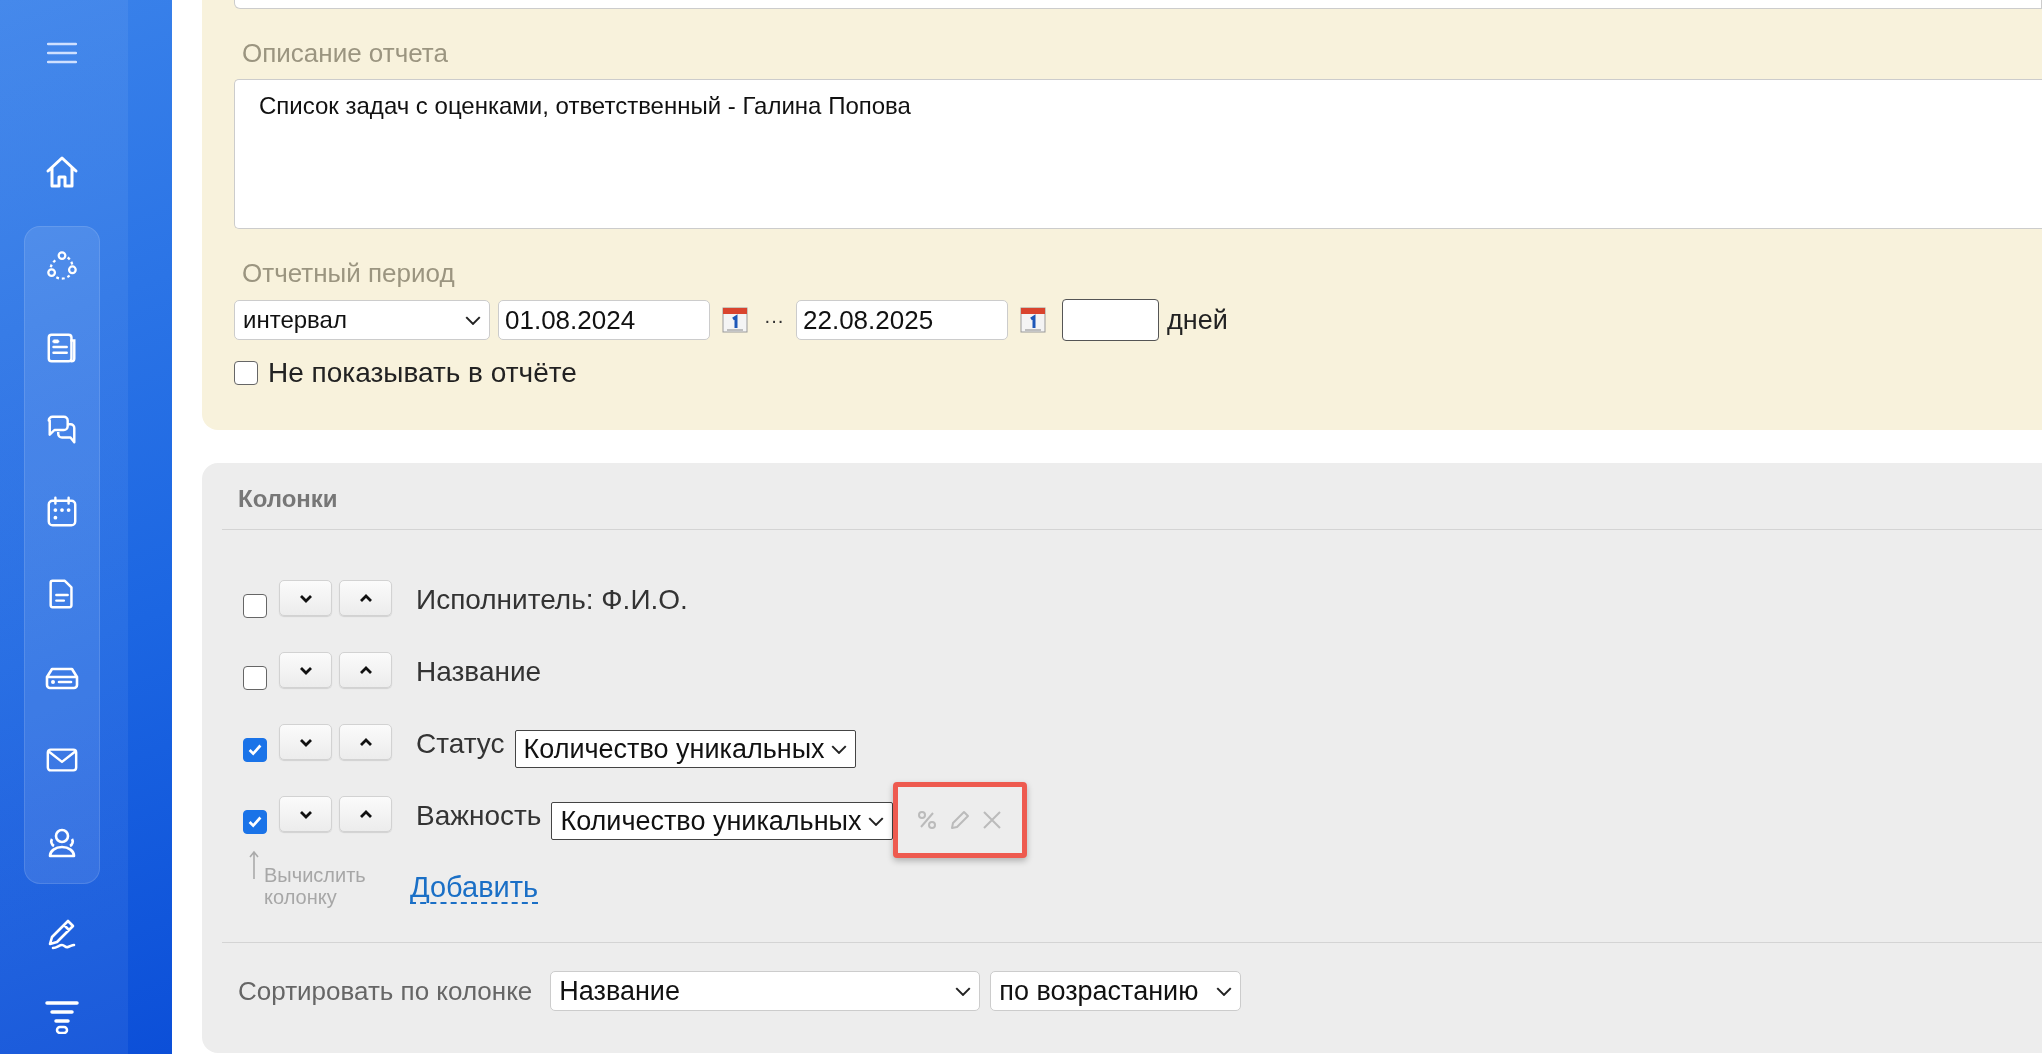 The width and height of the screenshot is (2042, 1054). I want to click on days-field, so click(1110, 320).